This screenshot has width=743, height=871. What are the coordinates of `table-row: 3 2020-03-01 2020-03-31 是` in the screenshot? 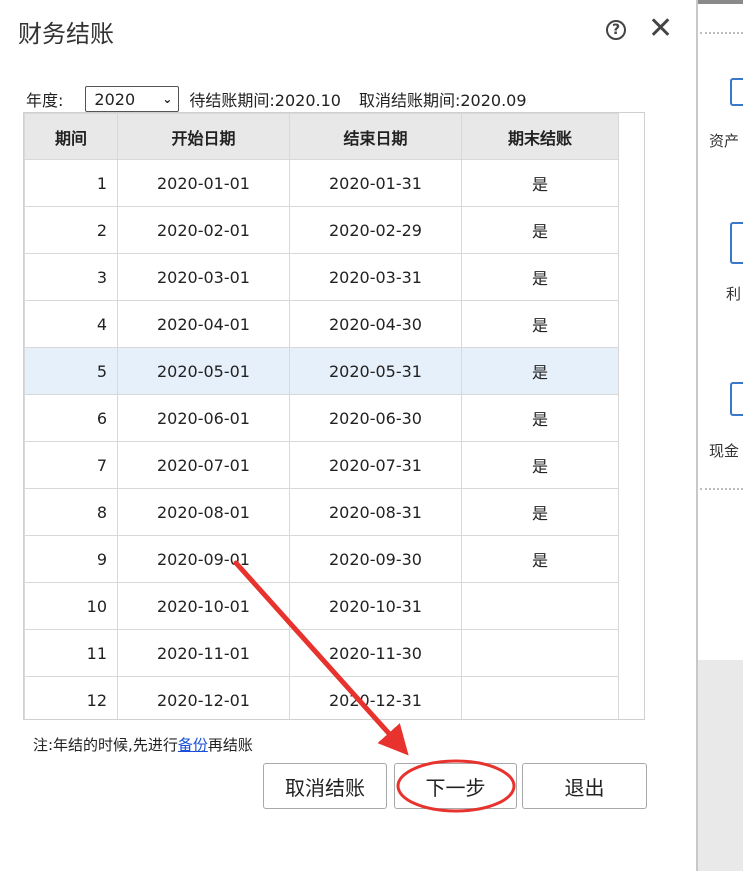 It's located at (321, 277).